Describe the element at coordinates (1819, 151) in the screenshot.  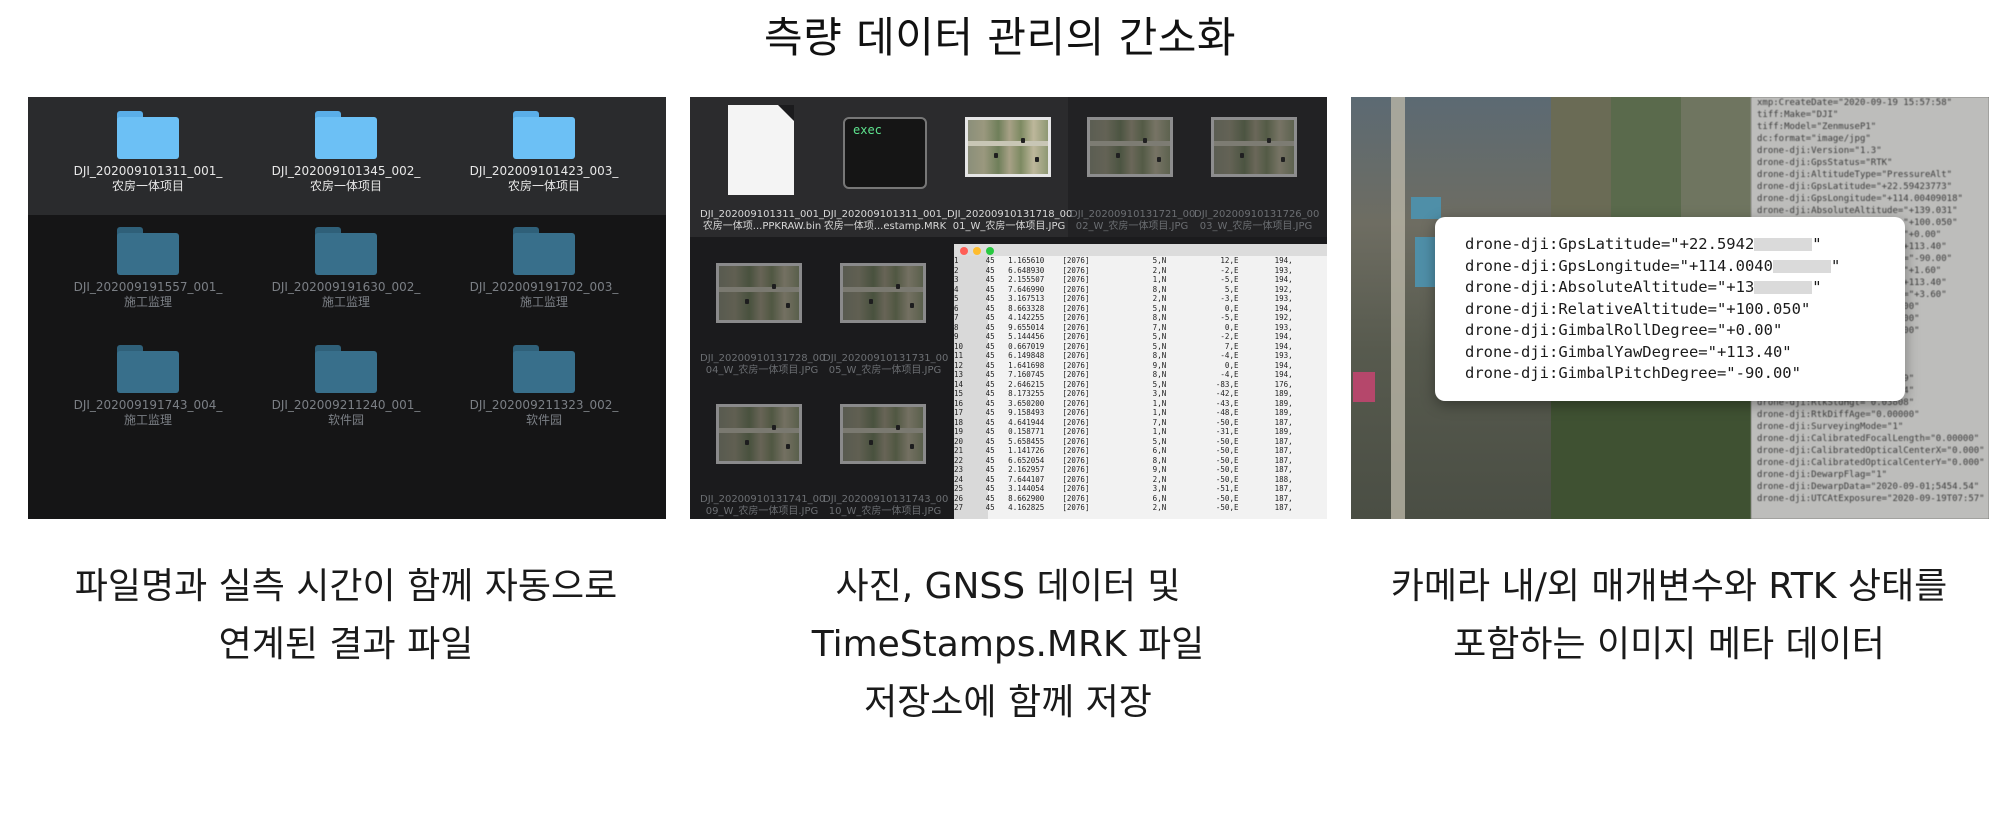
I see `metadata-line: drone-dji:Version="1.3"` at that location.